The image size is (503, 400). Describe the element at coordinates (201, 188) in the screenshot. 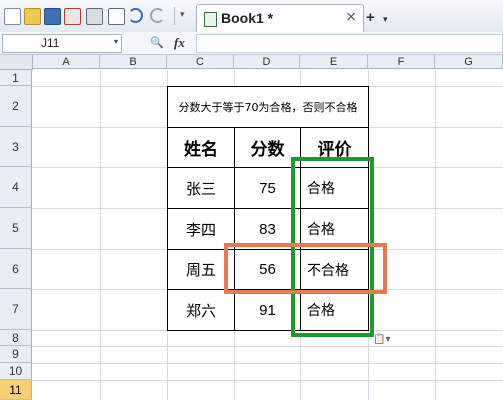

I see `name-cell: 张三` at that location.